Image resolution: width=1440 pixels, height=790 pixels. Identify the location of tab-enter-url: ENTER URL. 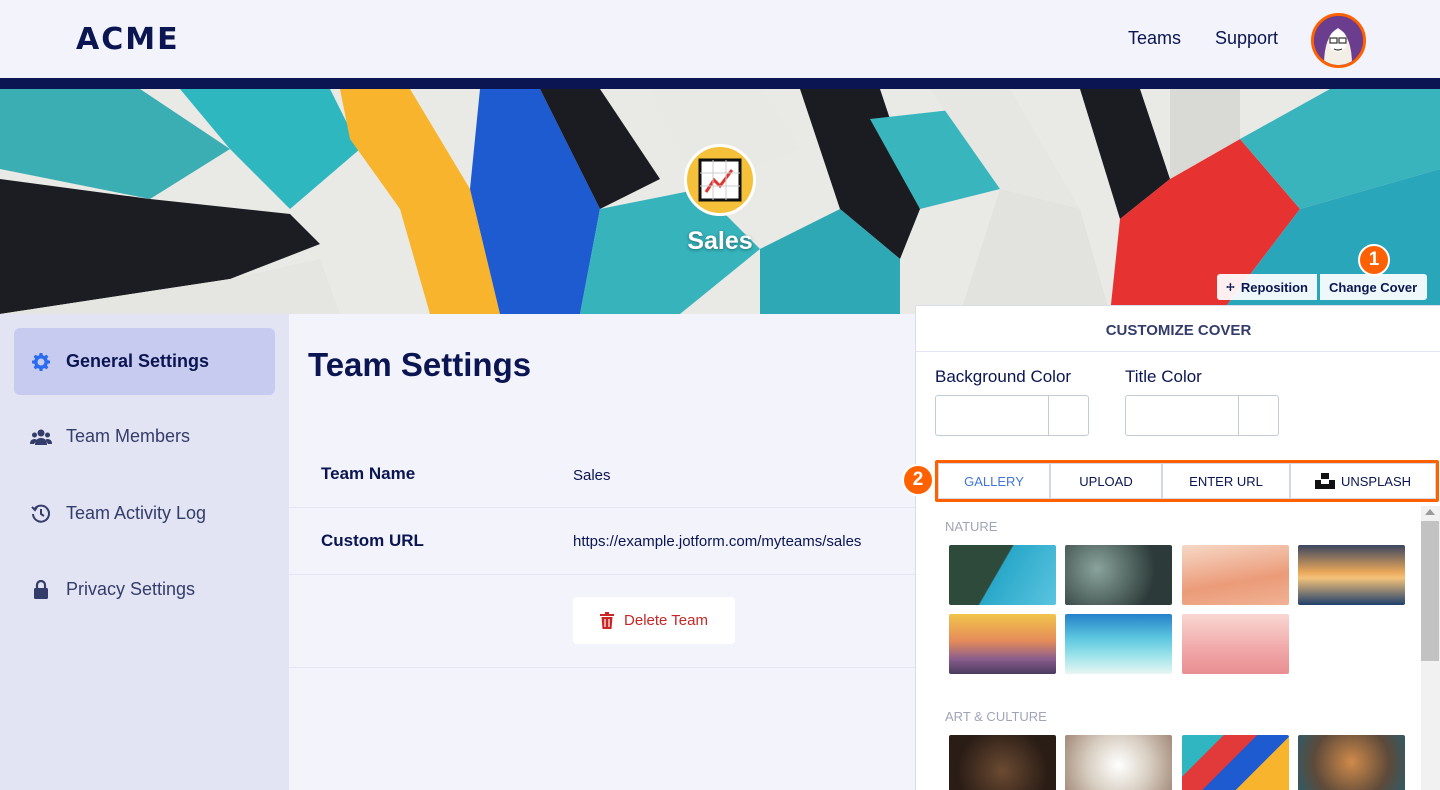
(1226, 481).